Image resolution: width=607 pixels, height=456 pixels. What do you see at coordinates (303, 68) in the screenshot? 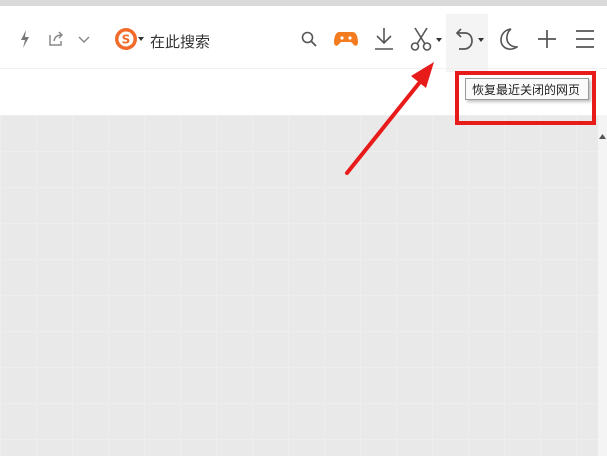
I see `toolbar-divider` at bounding box center [303, 68].